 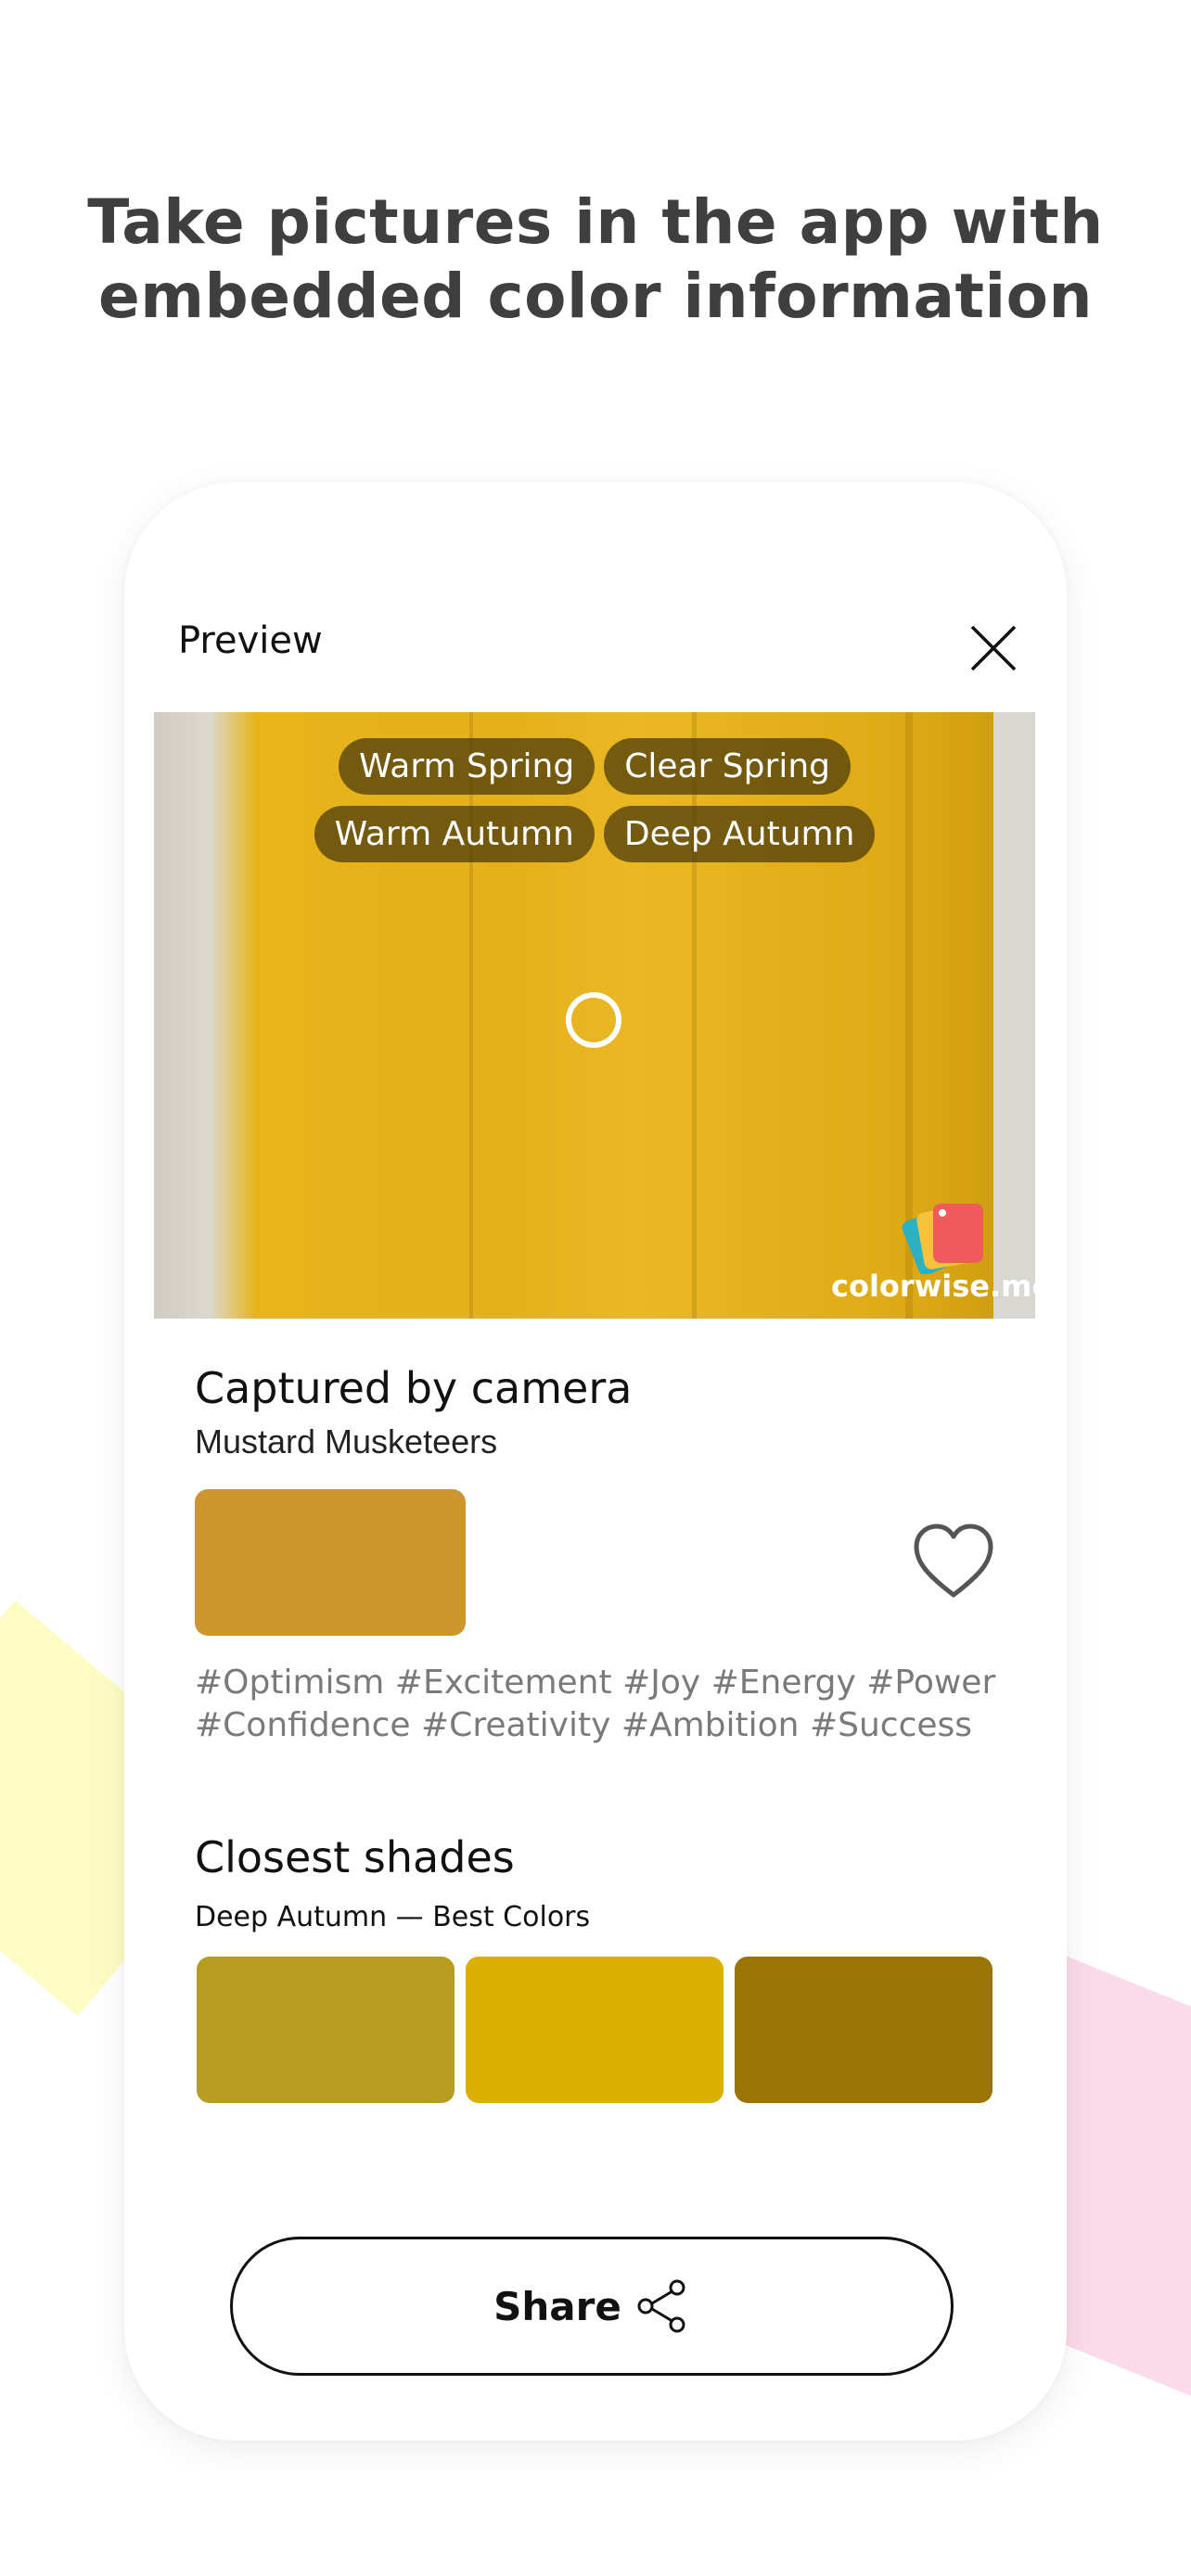 I want to click on colorwise-logo-icon, so click(x=942, y=1239).